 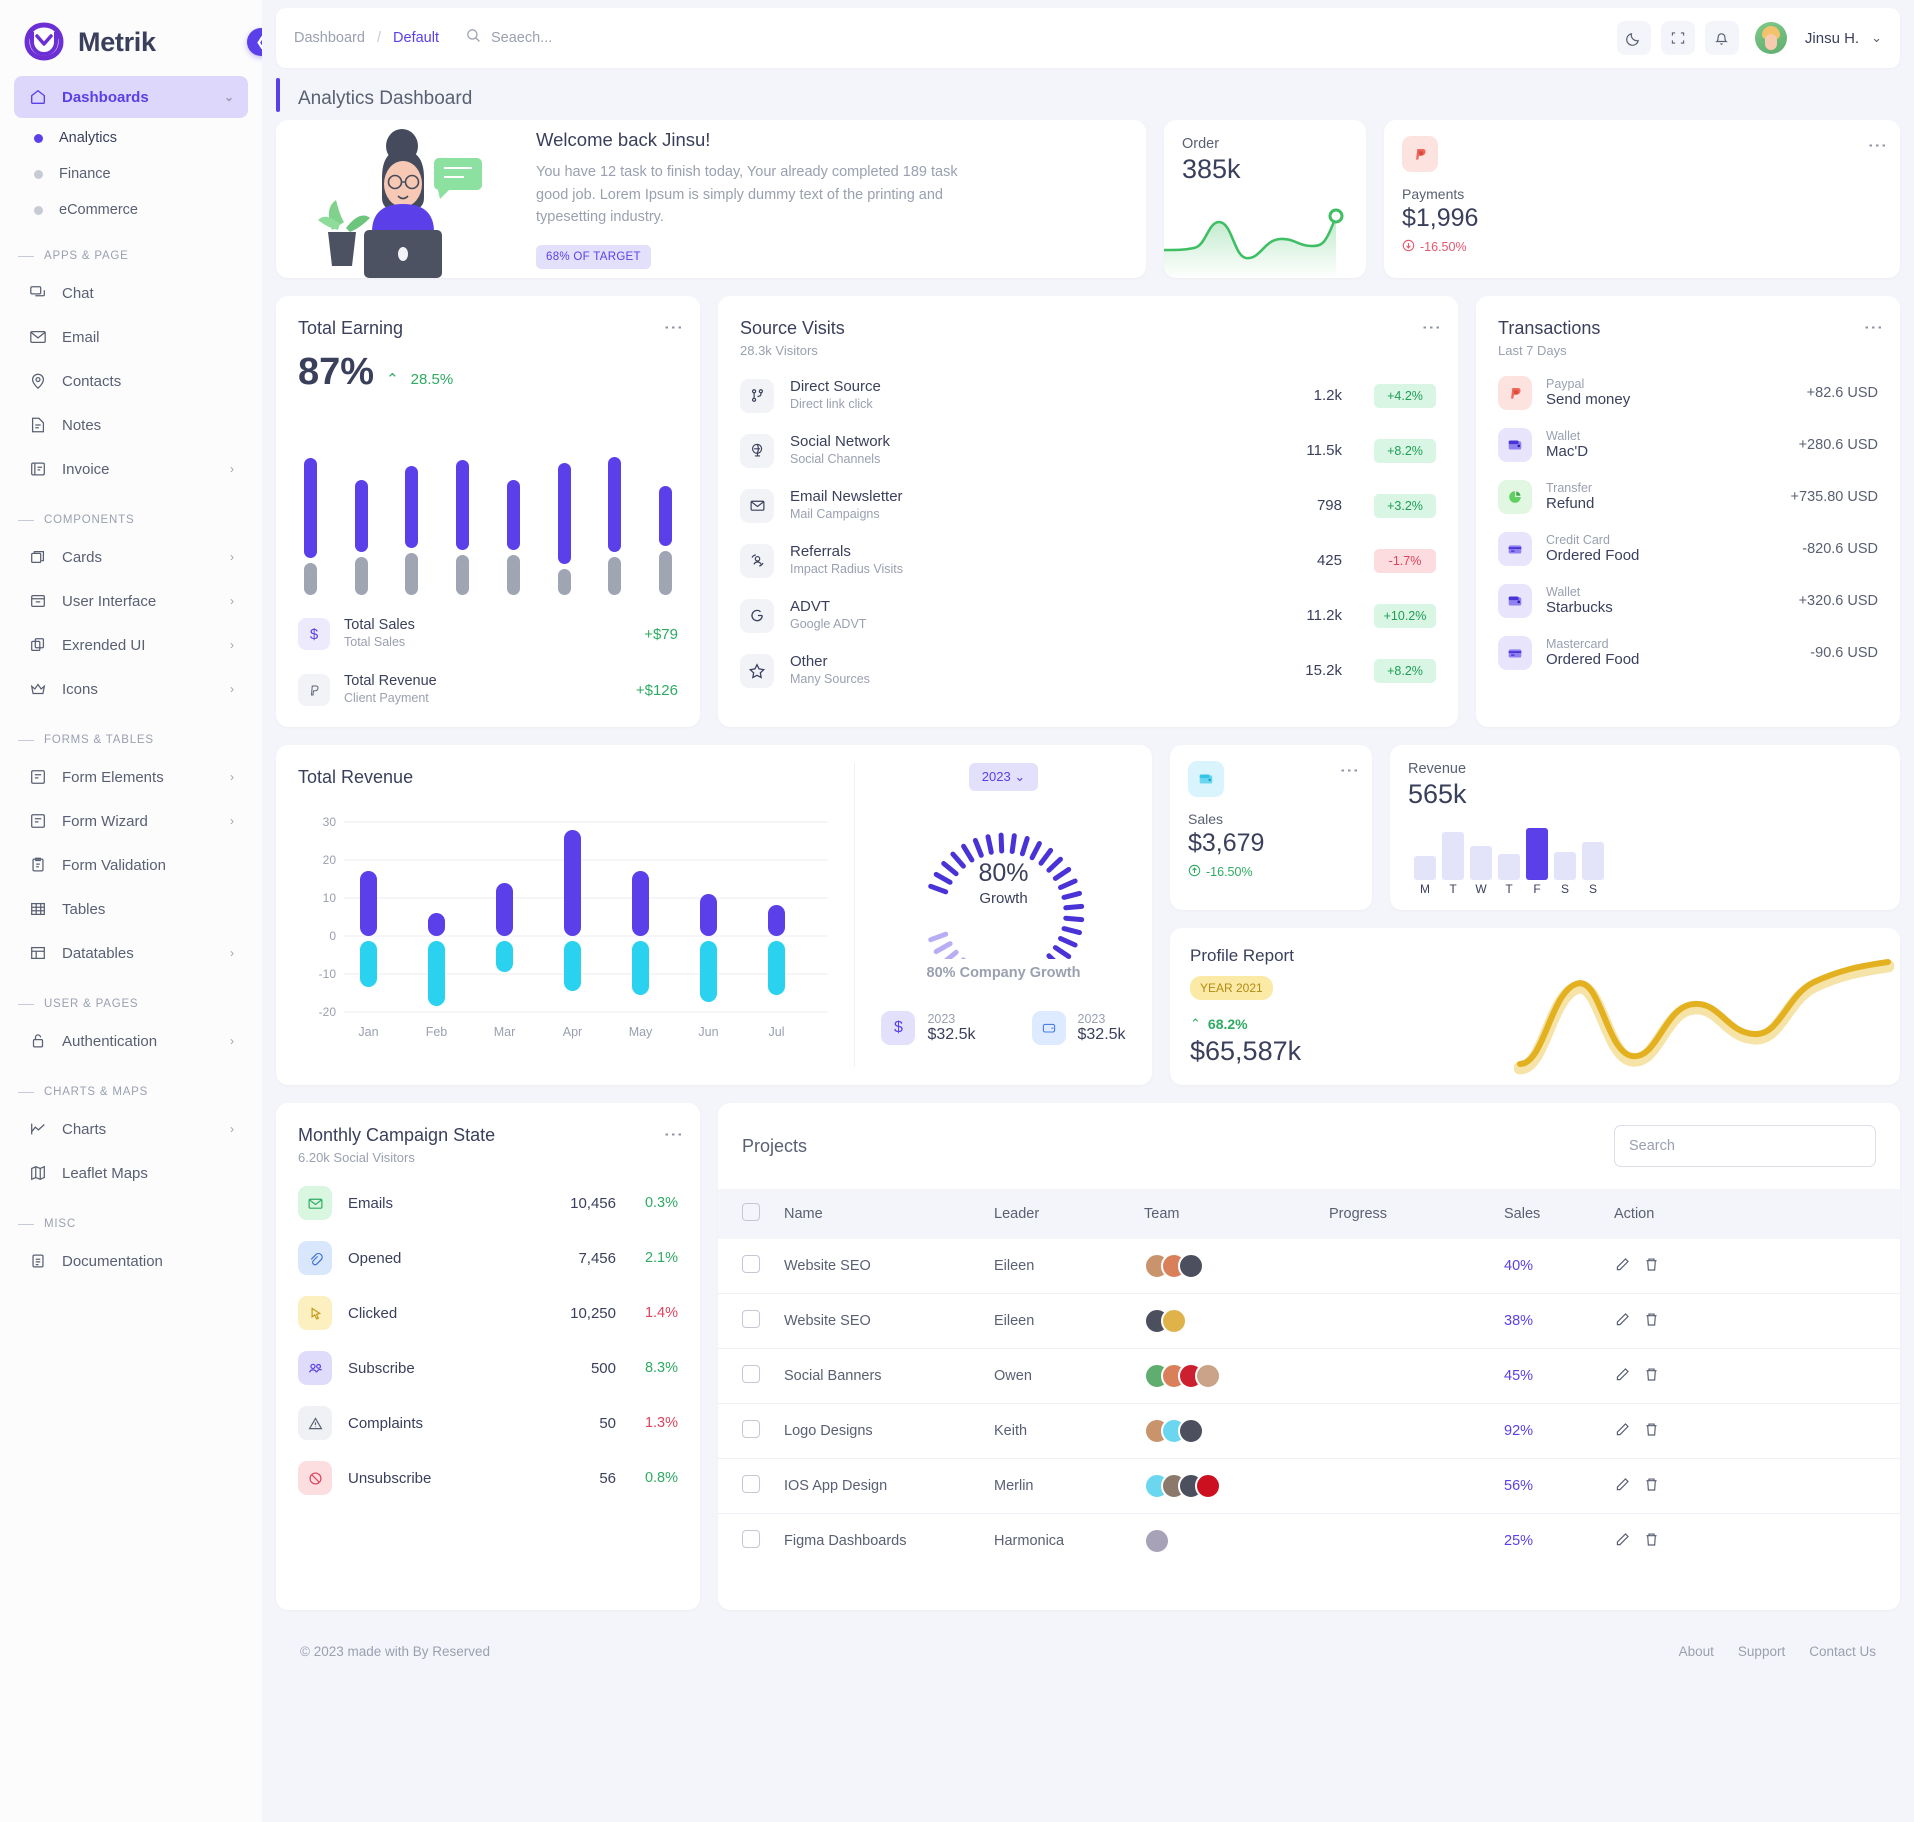 I want to click on table-row: Website SEO Eileen 38%, so click(x=1309, y=1321).